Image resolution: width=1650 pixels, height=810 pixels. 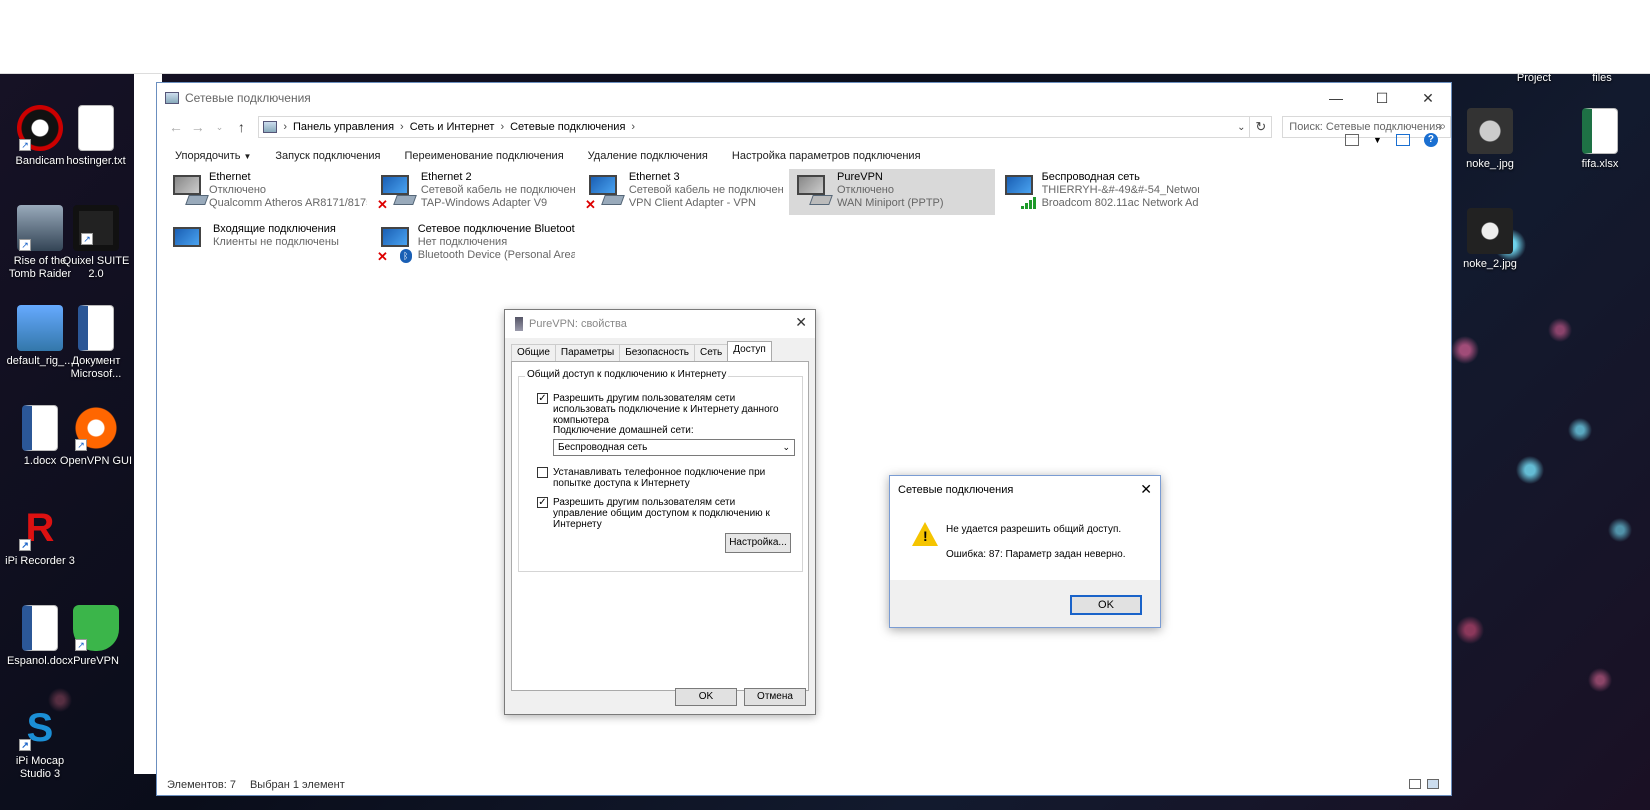 I want to click on desktop-icon-label: files, so click(x=1602, y=78).